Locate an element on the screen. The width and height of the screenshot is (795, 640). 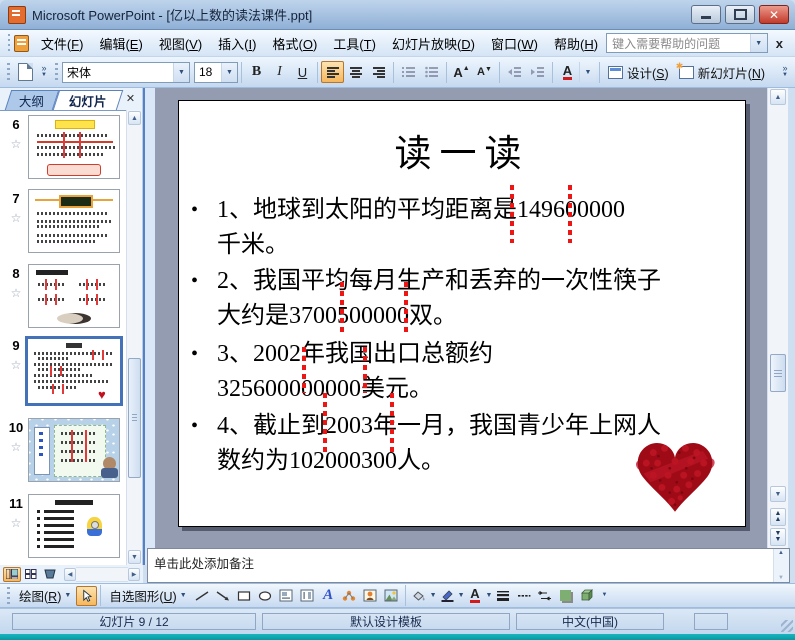
new-slide-button: 新幻灯片(N) is located at coordinates (722, 72).